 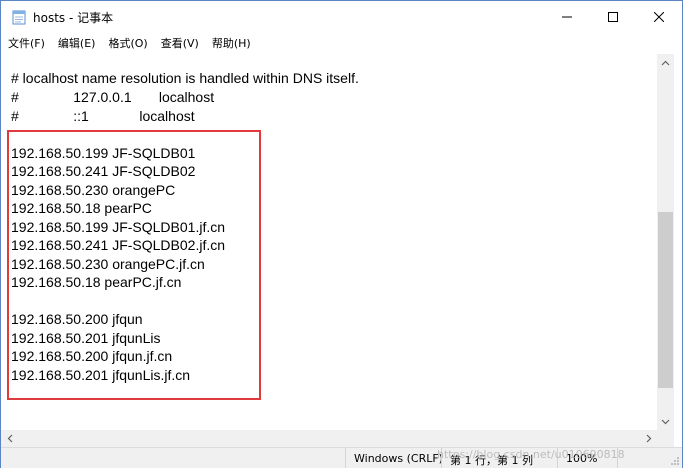 What do you see at coordinates (531, 454) in the screenshot?
I see `watermark-text: https://blog.csdn.net/u010690818` at bounding box center [531, 454].